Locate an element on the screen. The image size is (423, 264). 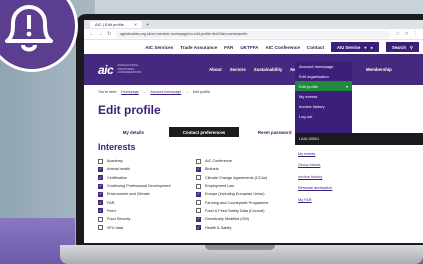
browser-tab: AIC | Edit profile ✕ is located at coordinates (116, 24).